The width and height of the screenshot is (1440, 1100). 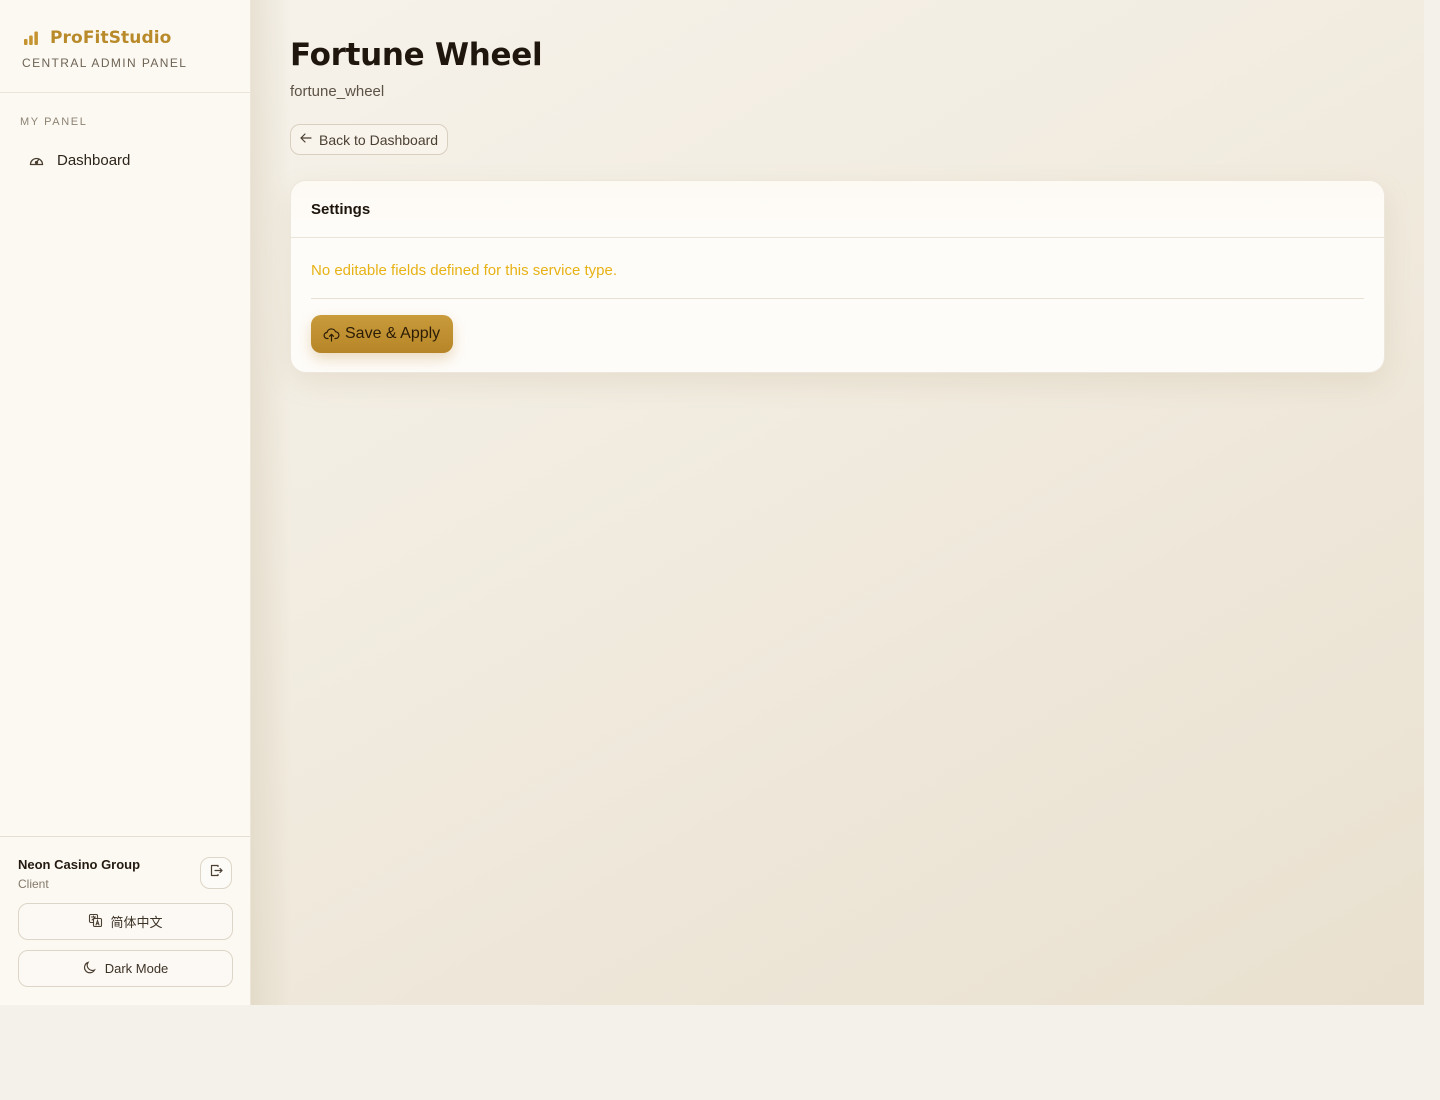 I want to click on user-row: Neon Casino Group Client, so click(x=125, y=880).